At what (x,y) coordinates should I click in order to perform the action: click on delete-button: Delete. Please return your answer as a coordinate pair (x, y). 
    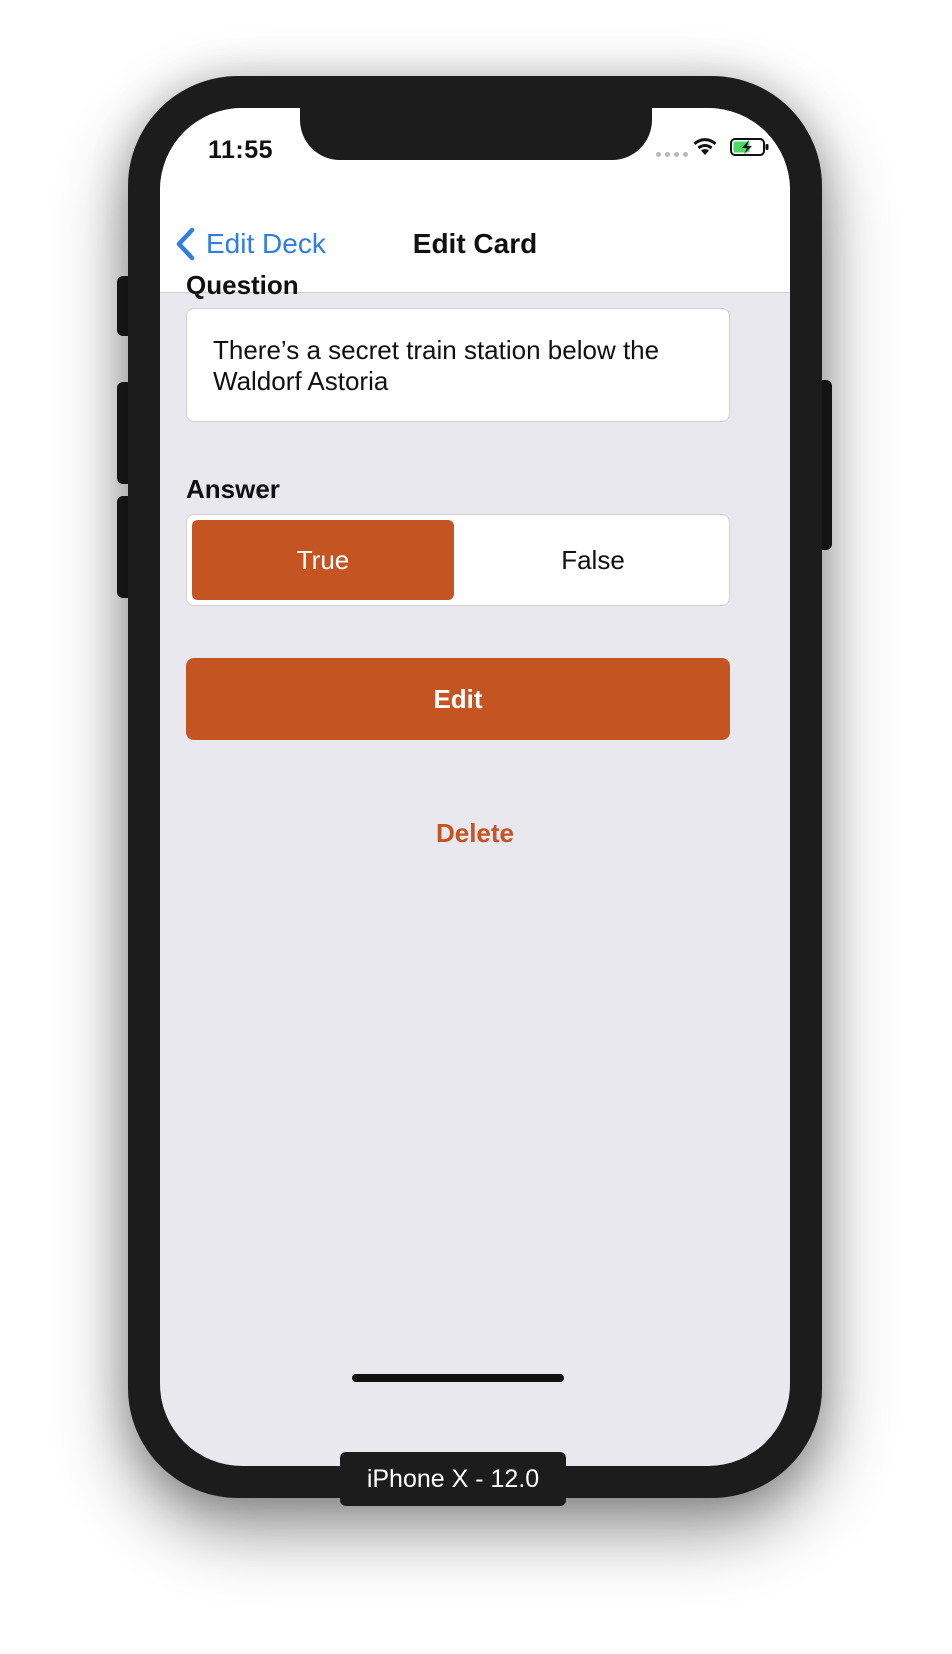
    Looking at the image, I should click on (475, 833).